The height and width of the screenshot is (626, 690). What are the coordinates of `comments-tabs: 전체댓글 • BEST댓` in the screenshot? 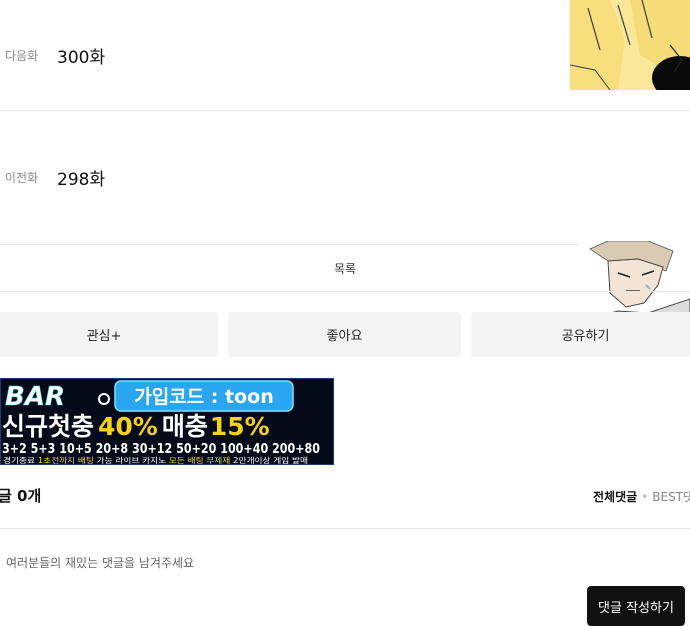 It's located at (641, 496).